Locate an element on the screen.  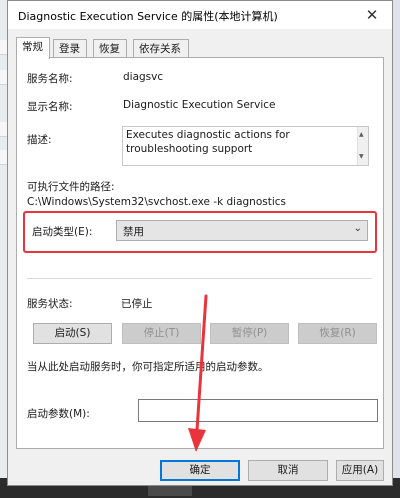
executable-path-label: 可执行文件的路径: is located at coordinates (71, 187).